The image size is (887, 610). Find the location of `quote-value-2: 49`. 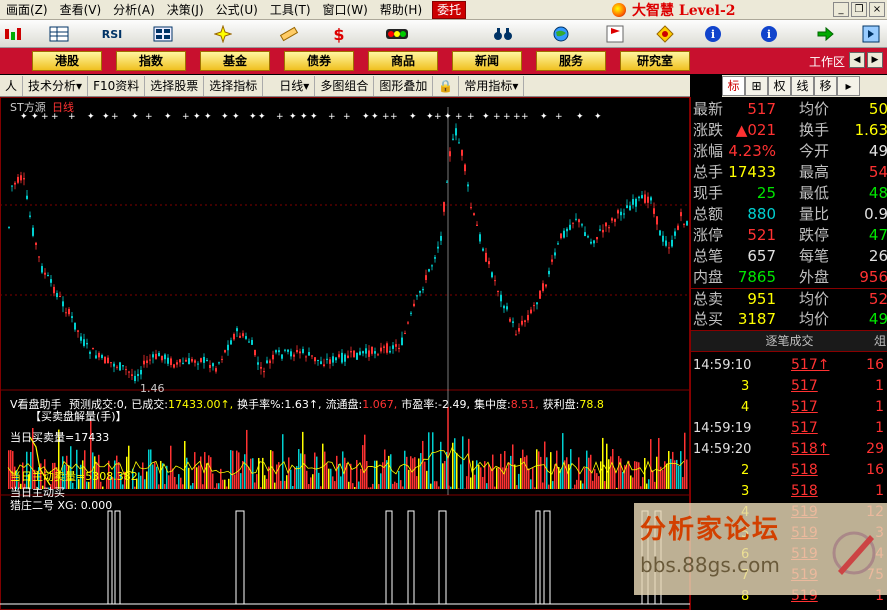

quote-value-2: 49 is located at coordinates (877, 151).